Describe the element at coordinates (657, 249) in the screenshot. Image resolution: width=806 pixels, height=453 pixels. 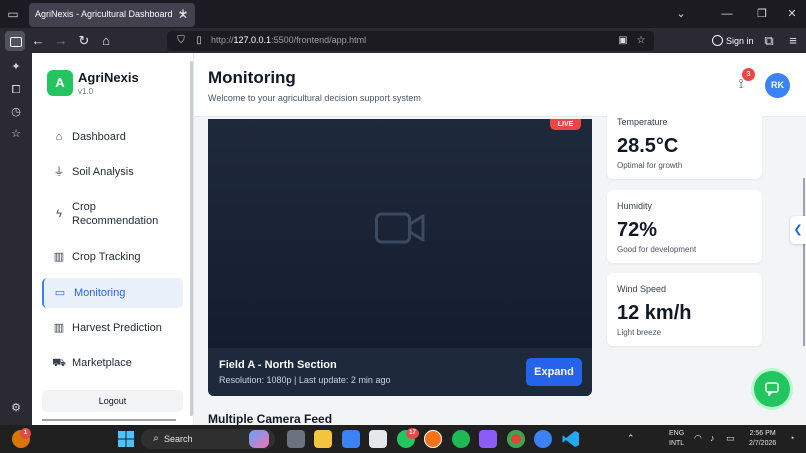
I see `stat-note: Good for development` at that location.